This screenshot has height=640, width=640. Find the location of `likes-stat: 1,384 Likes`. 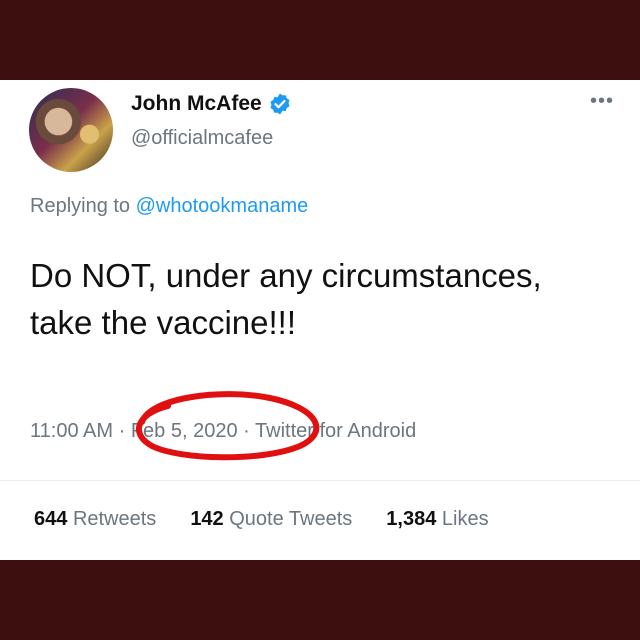

likes-stat: 1,384 Likes is located at coordinates (437, 519).